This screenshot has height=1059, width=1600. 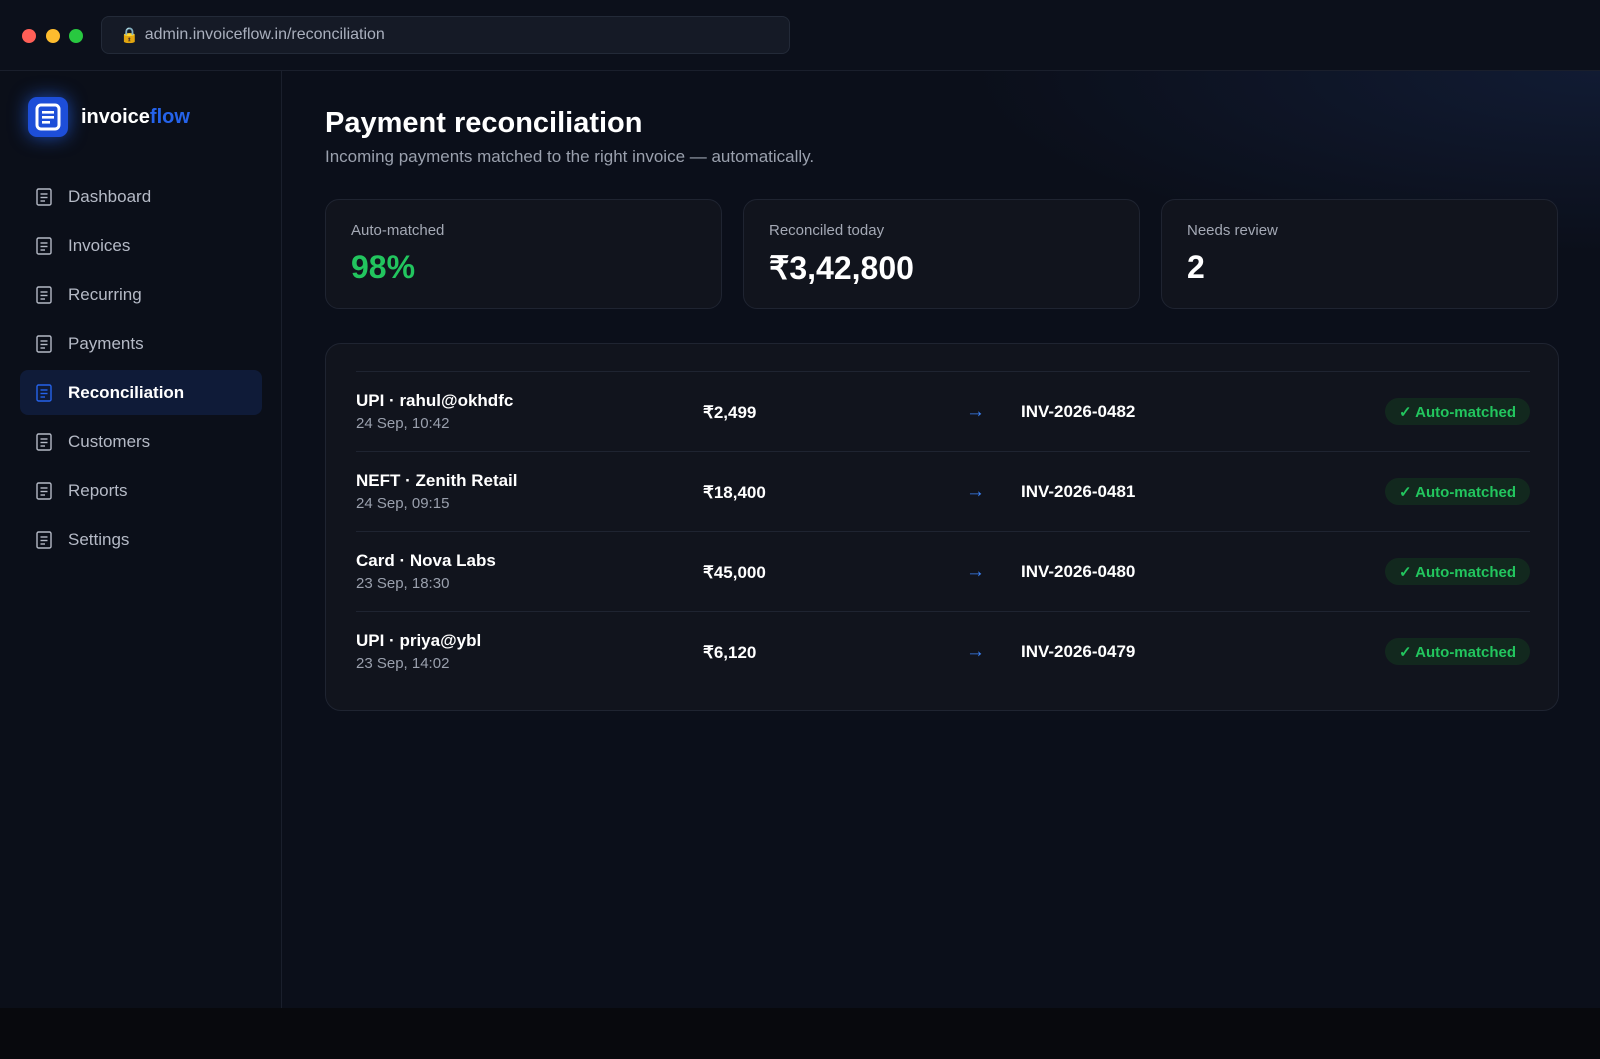 What do you see at coordinates (435, 400) in the screenshot?
I see `payment-source: UPI · rahul@okhdfc` at bounding box center [435, 400].